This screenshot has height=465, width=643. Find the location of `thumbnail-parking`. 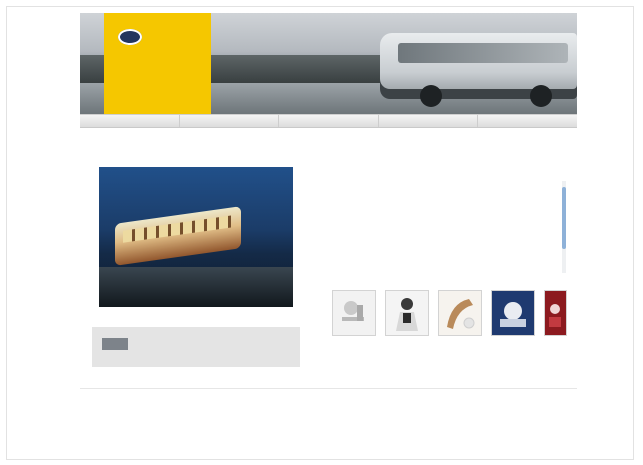

thumbnail-parking is located at coordinates (354, 313).